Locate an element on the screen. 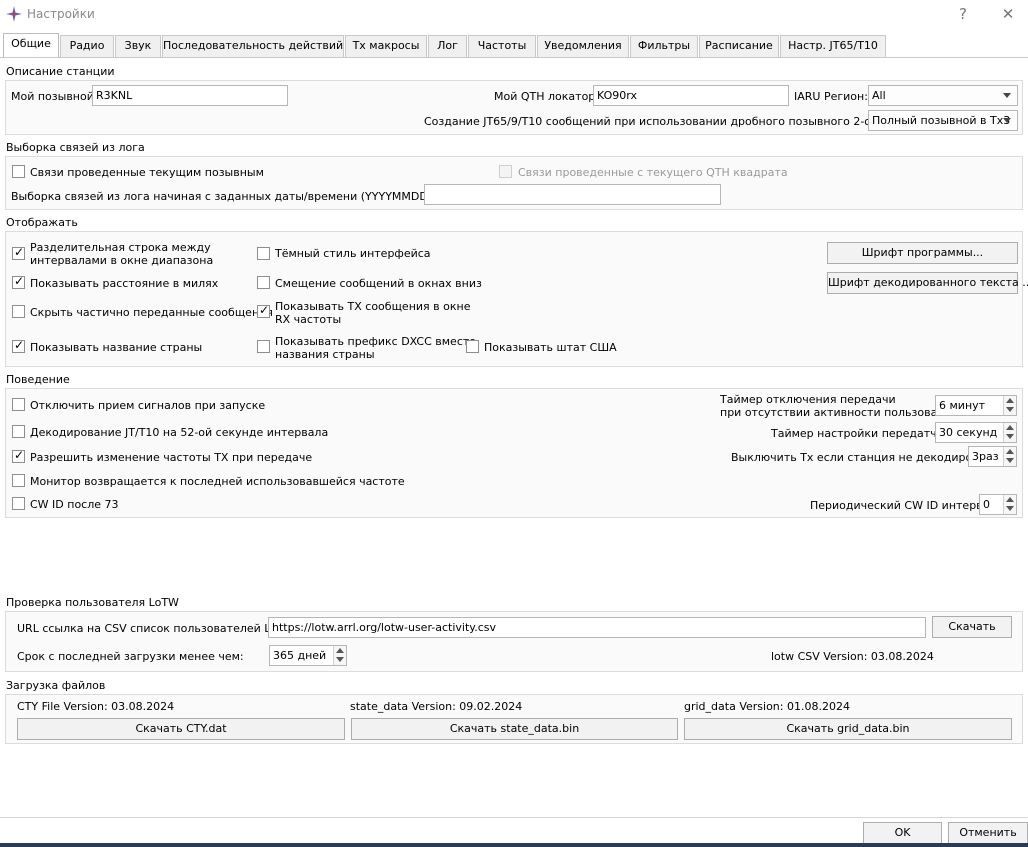 This screenshot has height=847, width=1028. hide-partial-checkbox is located at coordinates (18, 311).